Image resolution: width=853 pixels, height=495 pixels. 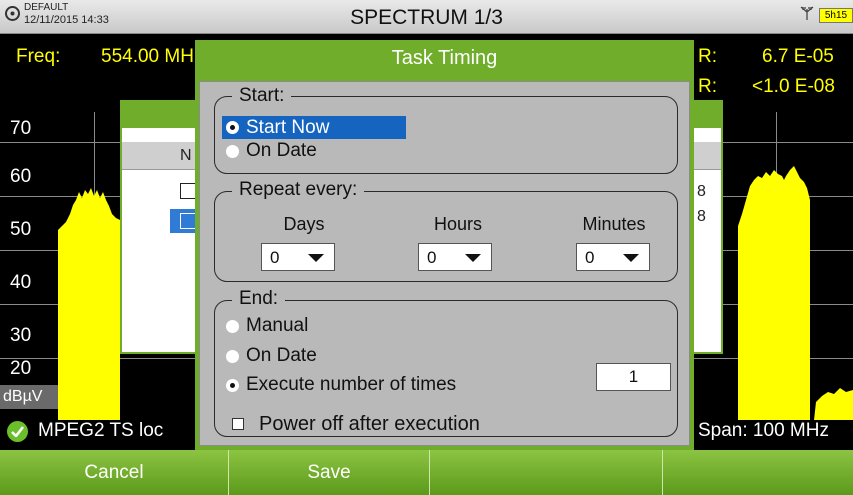 What do you see at coordinates (590, 257) in the screenshot?
I see `minutes-value: 0` at bounding box center [590, 257].